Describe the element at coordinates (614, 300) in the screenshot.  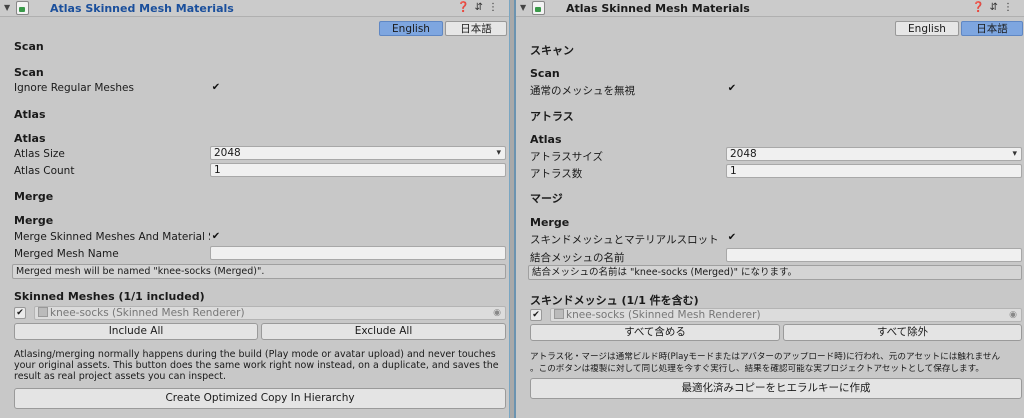
I see `skinned-meshes-heading: スキンドメッシュ (1/1 件を含む)` at that location.